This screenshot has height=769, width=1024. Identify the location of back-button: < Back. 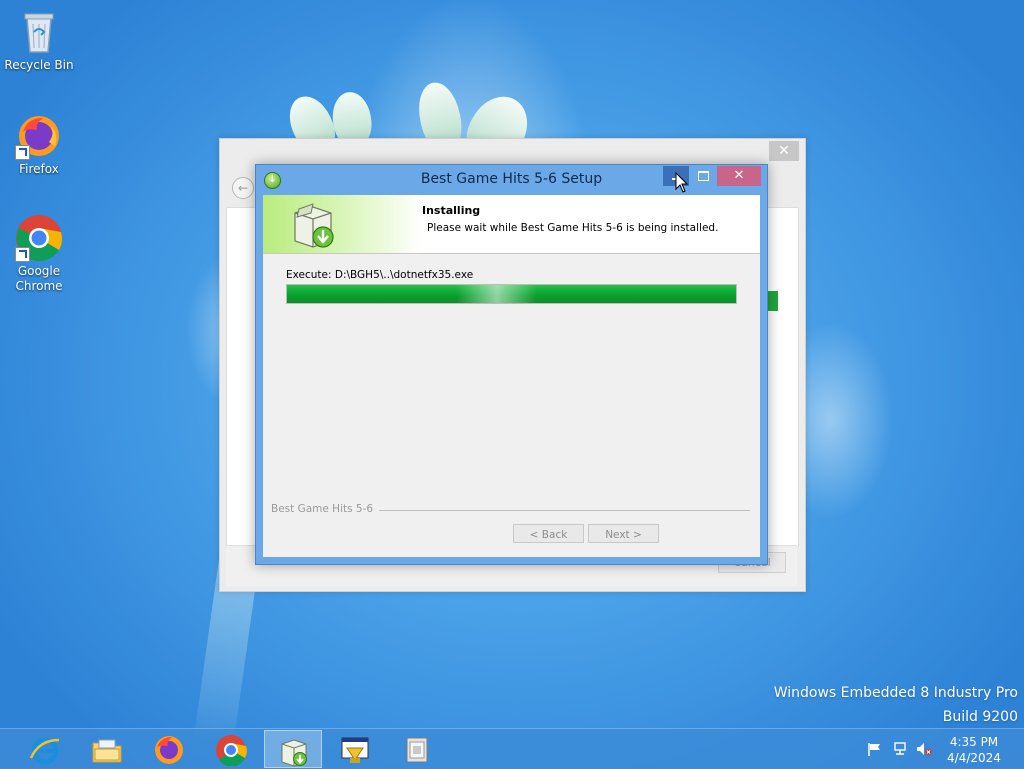
(548, 533).